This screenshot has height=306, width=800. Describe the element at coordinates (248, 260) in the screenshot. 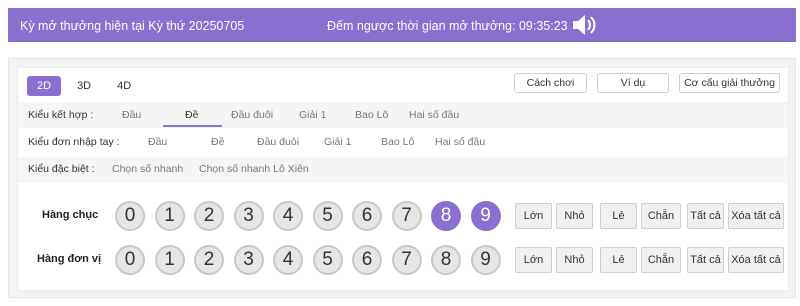

I see `units-digit-3: 3` at that location.